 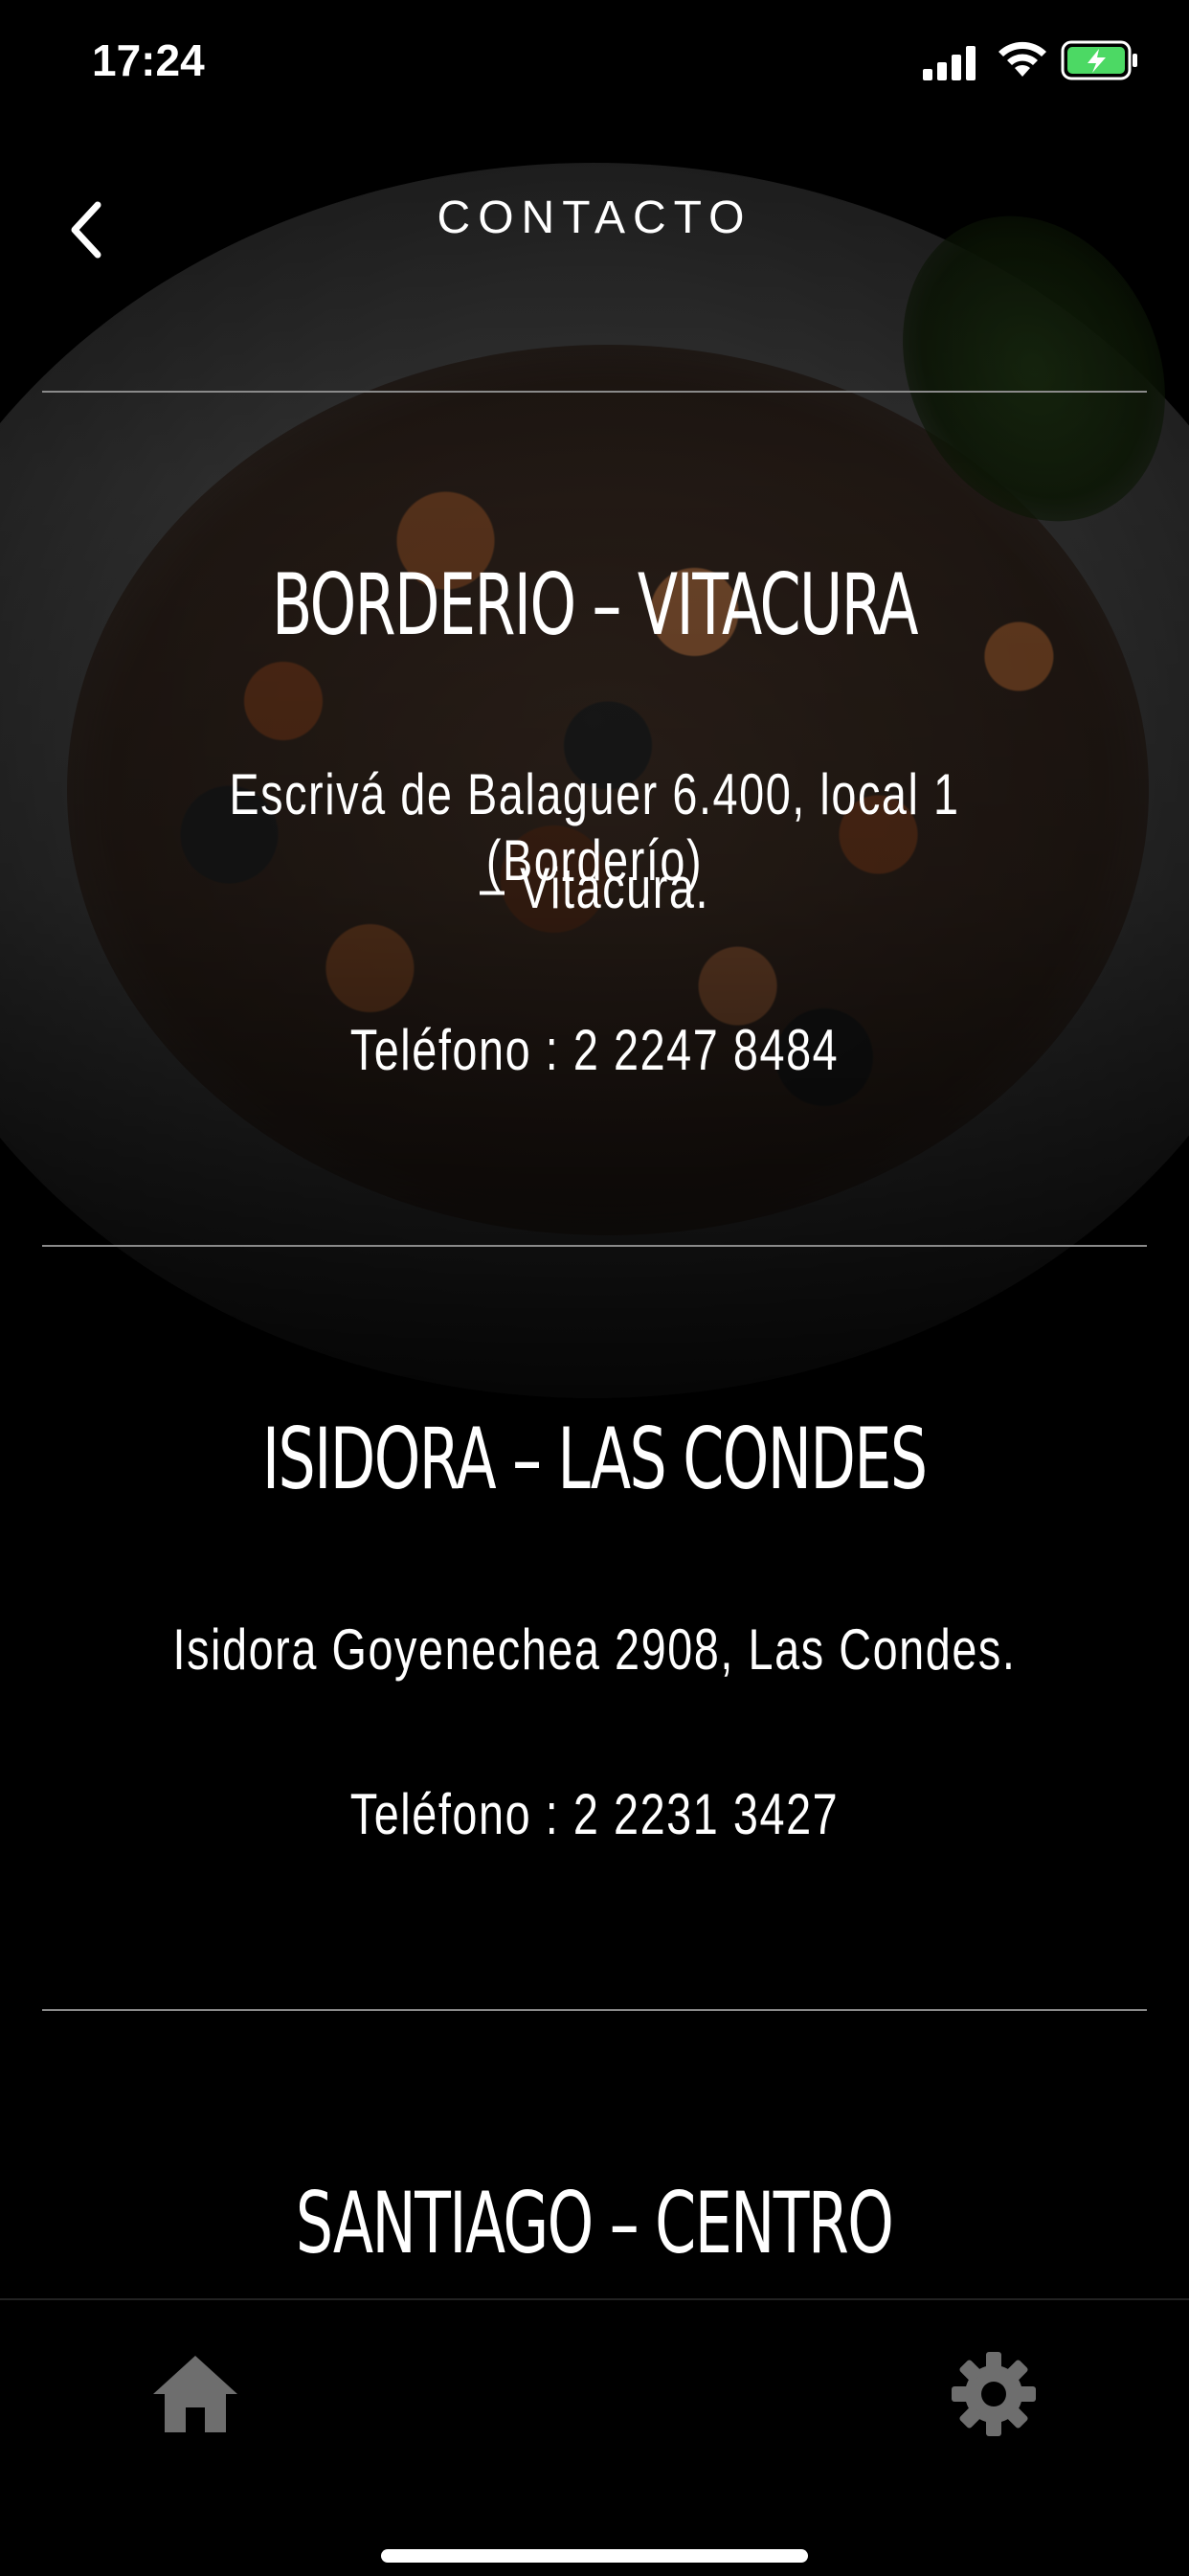 I want to click on location-title: BORDERIO – VITACURA, so click(x=595, y=604).